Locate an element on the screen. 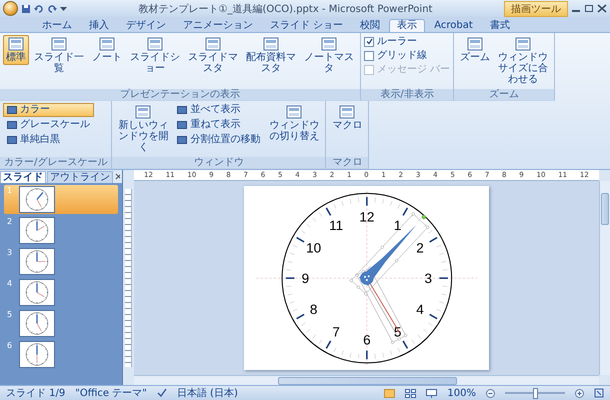 This screenshot has height=400, width=610. horizontal-scrollbar is located at coordinates (366, 380).